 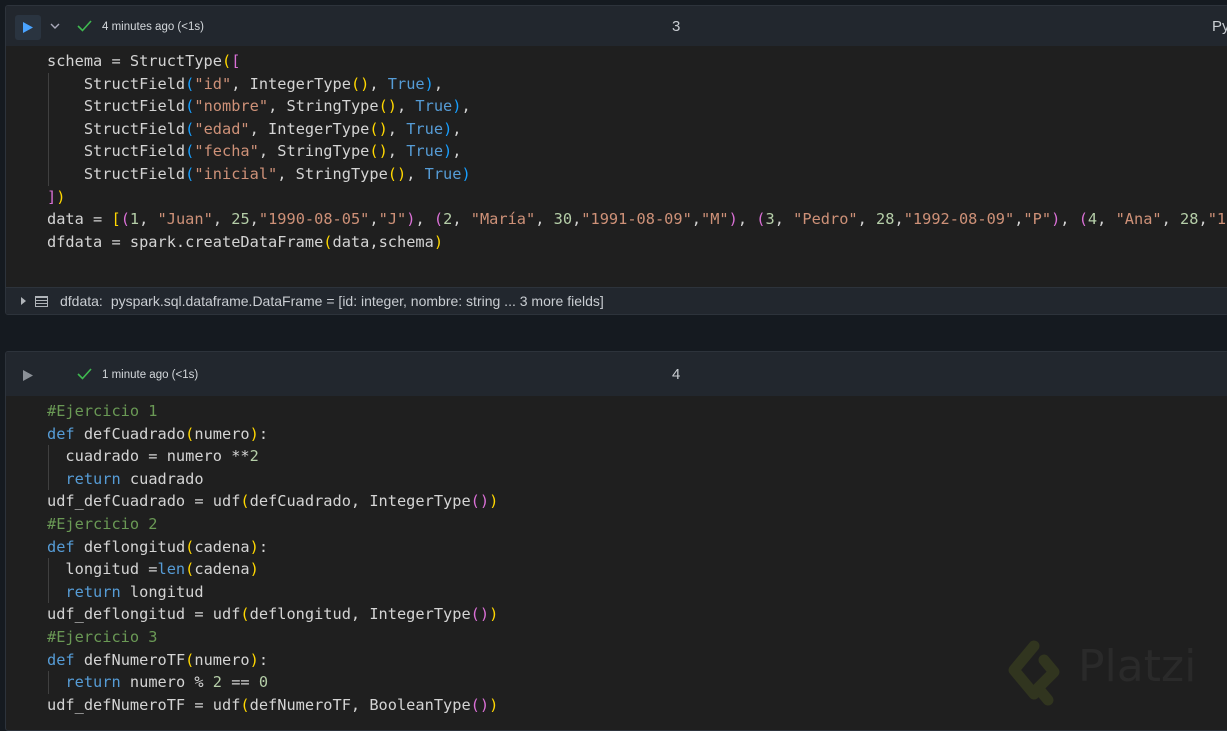 I want to click on code-token: numero, so click(x=222, y=433).